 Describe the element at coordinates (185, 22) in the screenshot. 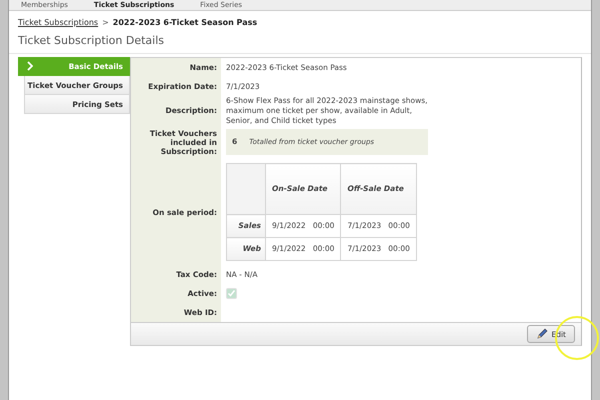

I see `breadcrumb-current: 2022-2023 6-Ticket Season Pass` at that location.